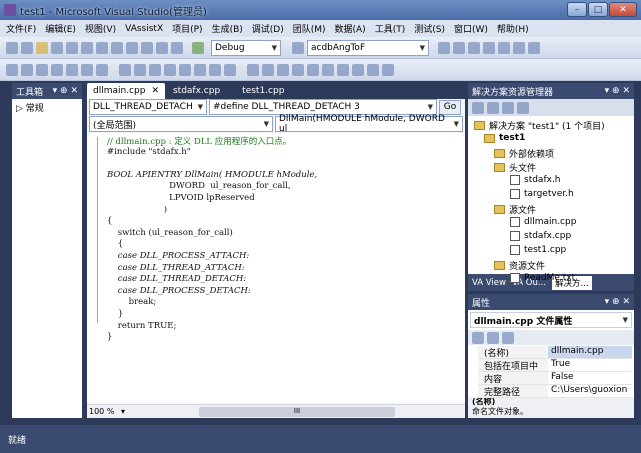 The width and height of the screenshot is (641, 453). Describe the element at coordinates (515, 167) in the screenshot. I see `solution-item: 头文件` at that location.